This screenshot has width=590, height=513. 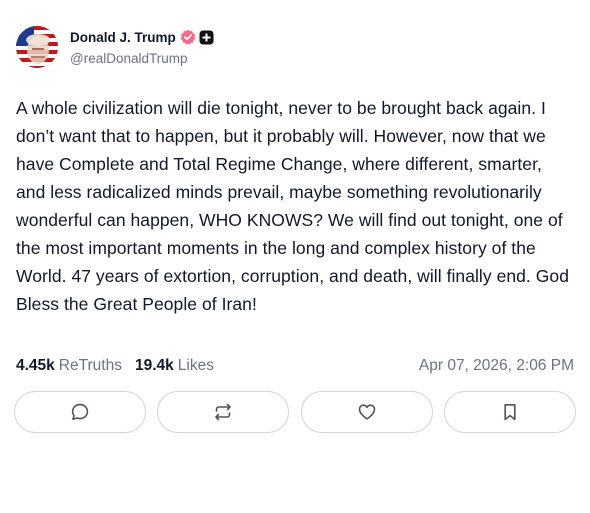 I want to click on comment-icon, so click(x=80, y=411).